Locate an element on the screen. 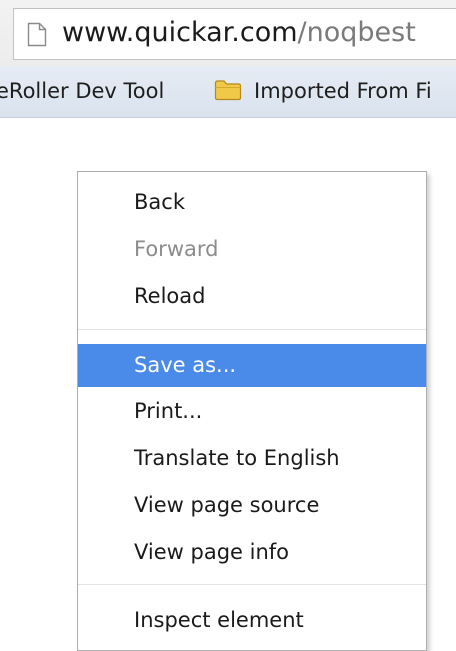 The image size is (456, 651). bookmark-label: eRoller Dev Tool is located at coordinates (82, 91).